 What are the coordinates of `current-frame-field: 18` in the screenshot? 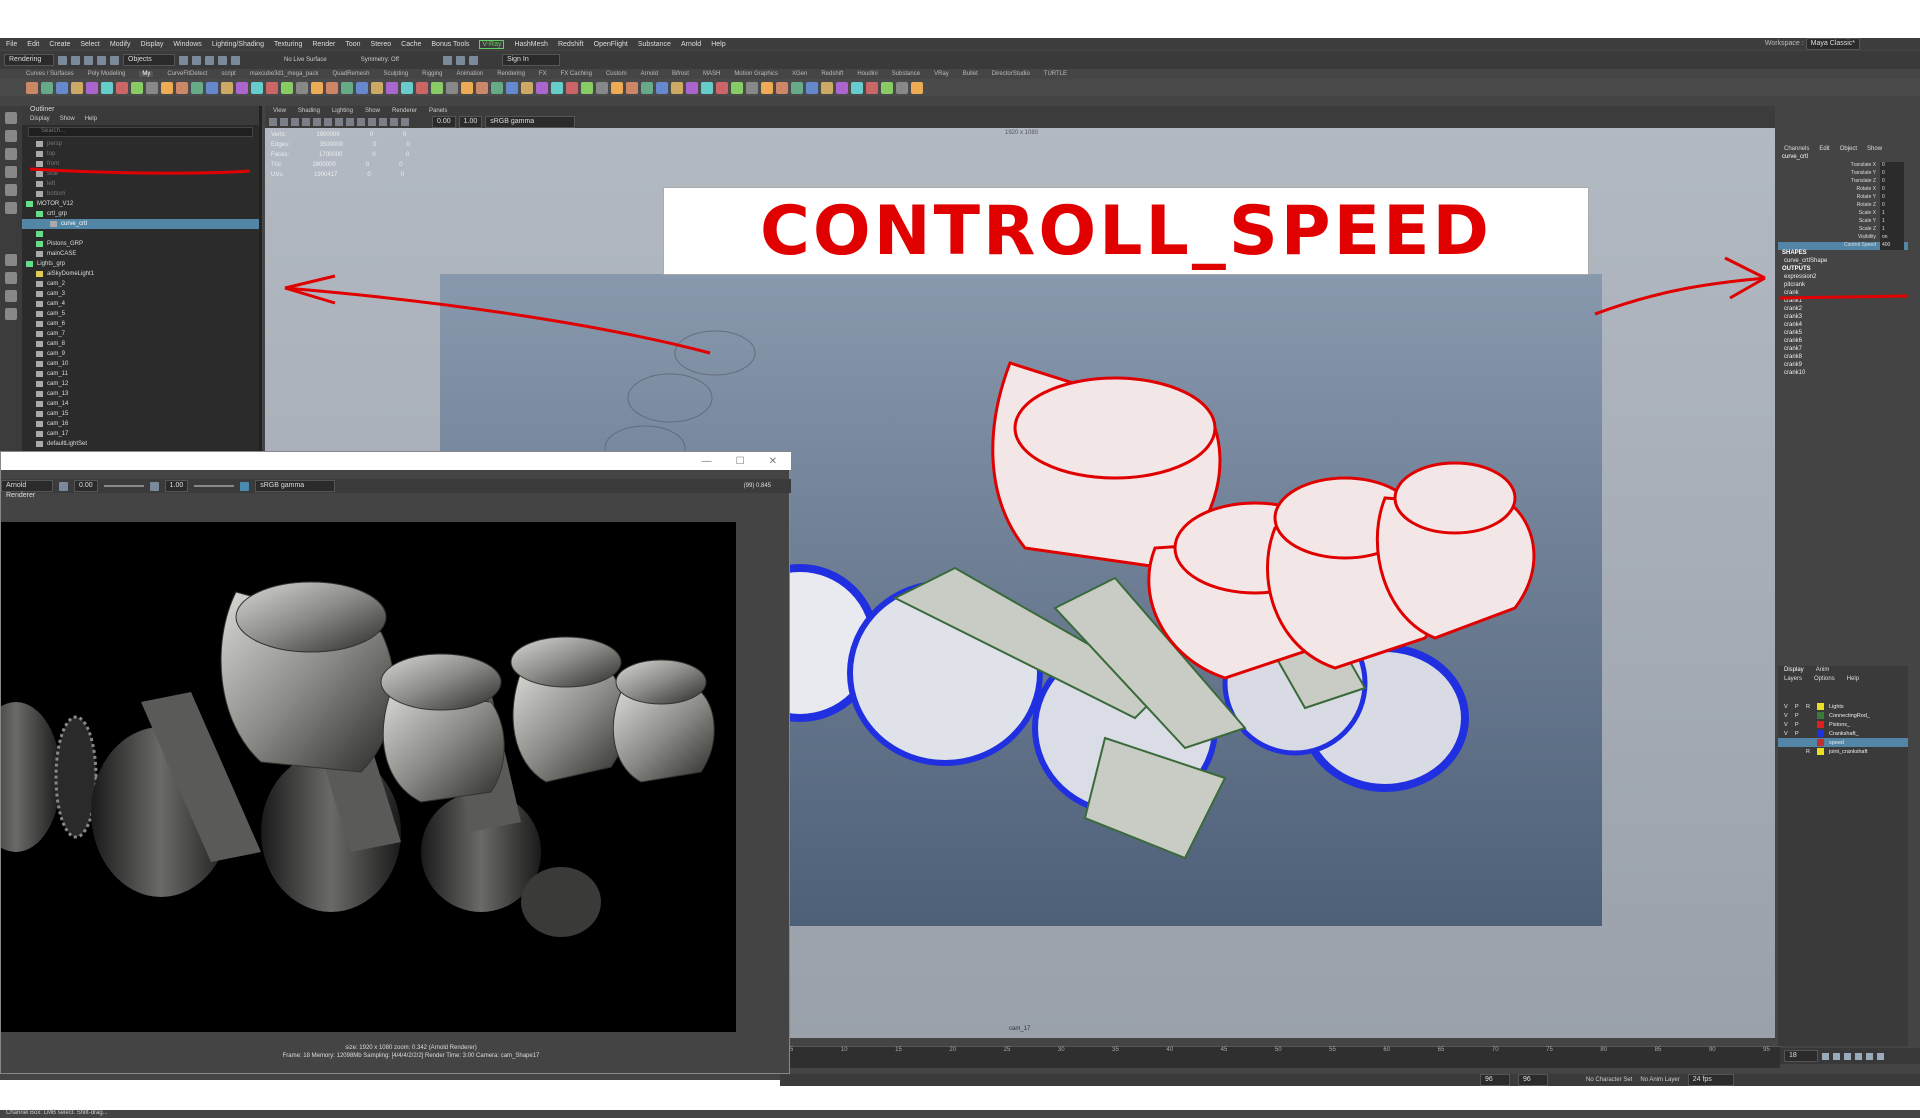 It's located at (1801, 1056).